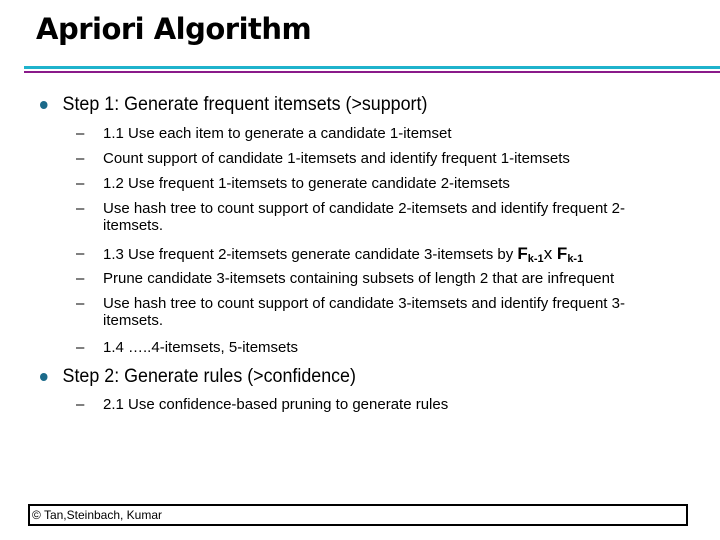 Image resolution: width=720 pixels, height=540 pixels. I want to click on list-item-text: 1.4 …..4-itemsets, 5-itemsets, so click(201, 347).